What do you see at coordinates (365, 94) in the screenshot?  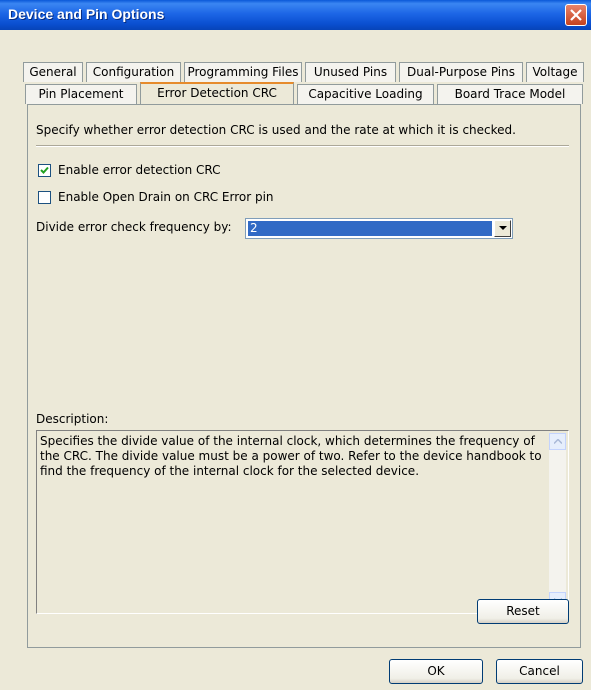 I see `tab-capacitive-loading: Capacitive Loading` at bounding box center [365, 94].